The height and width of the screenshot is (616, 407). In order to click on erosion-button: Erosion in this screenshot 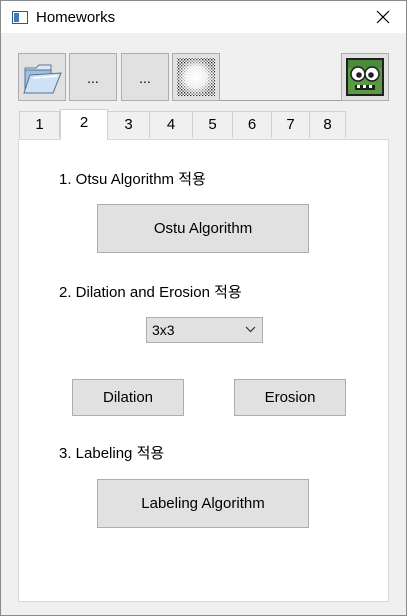, I will do `click(290, 397)`.